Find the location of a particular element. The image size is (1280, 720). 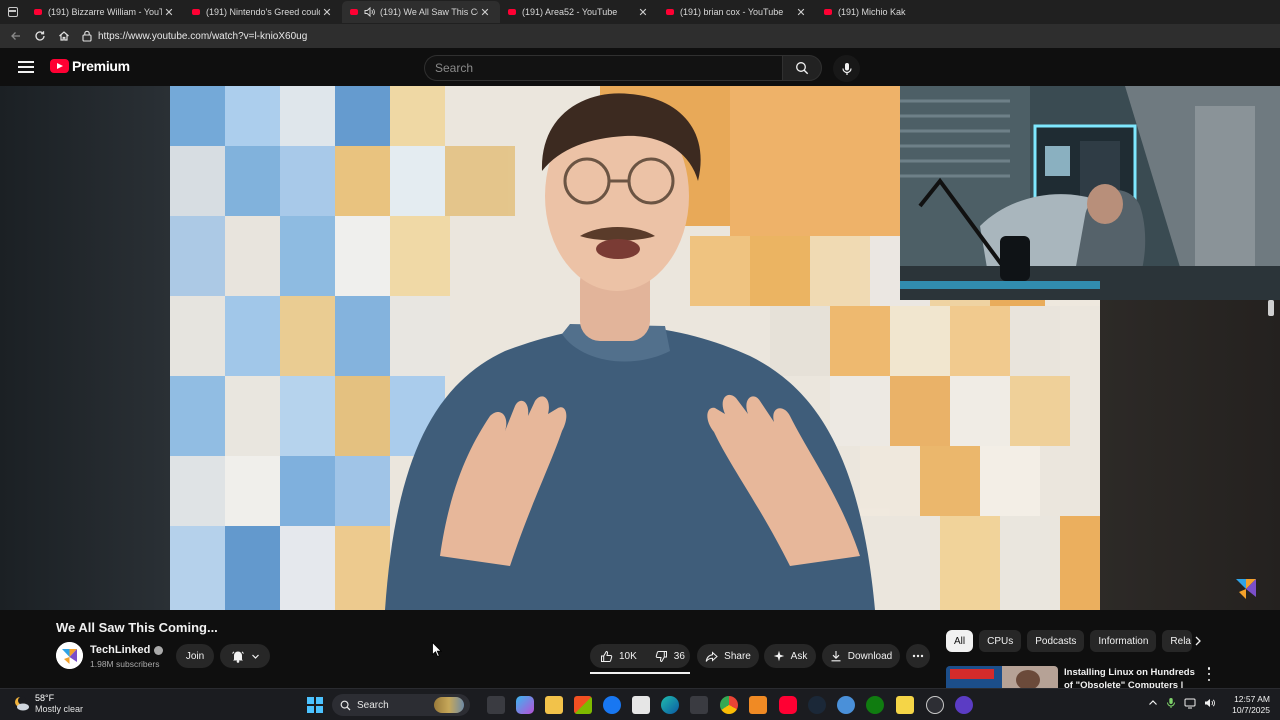

share-icon is located at coordinates (711, 656).